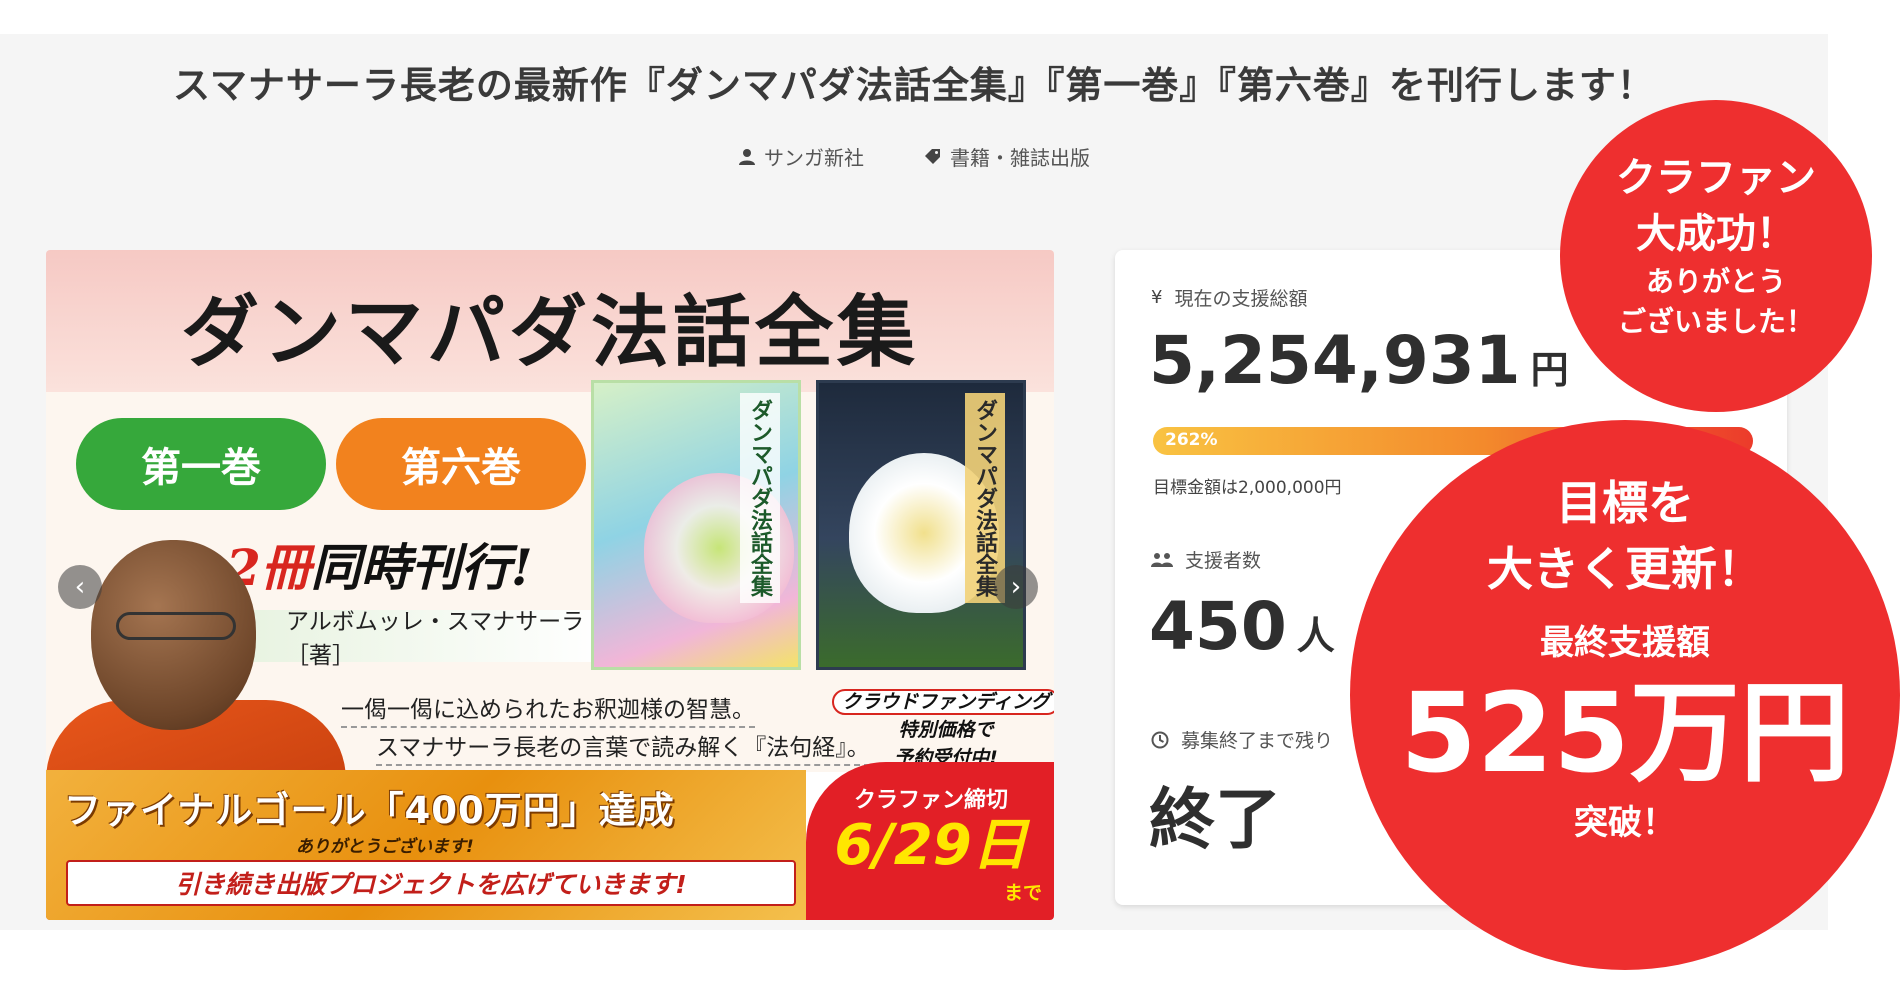  What do you see at coordinates (932, 156) in the screenshot?
I see `tag-icon` at bounding box center [932, 156].